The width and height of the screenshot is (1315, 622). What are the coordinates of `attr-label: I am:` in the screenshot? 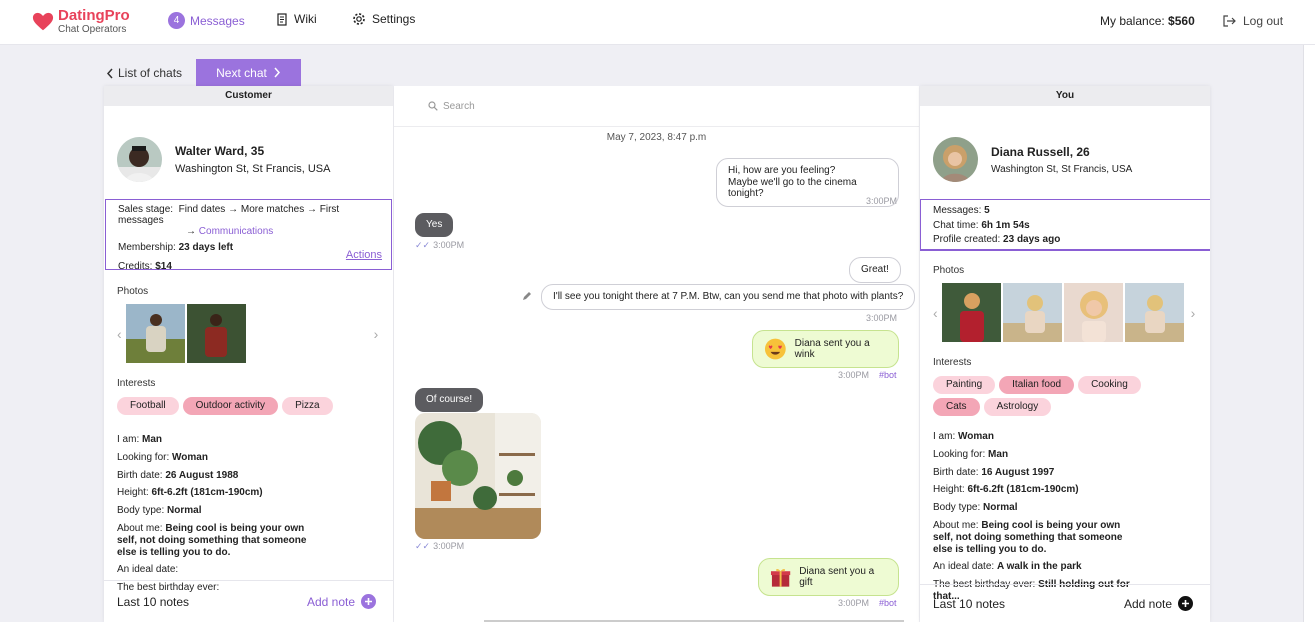 It's located at (128, 439).